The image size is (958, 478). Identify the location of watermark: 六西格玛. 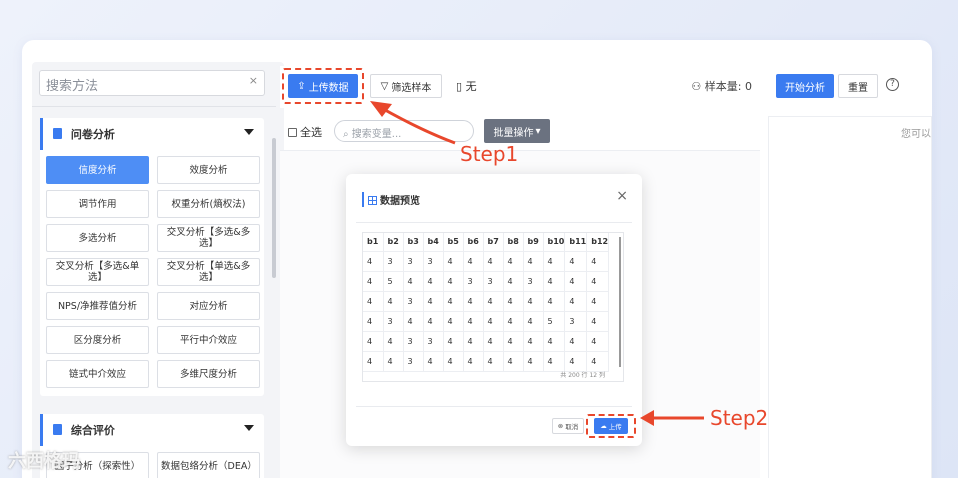
(44, 461).